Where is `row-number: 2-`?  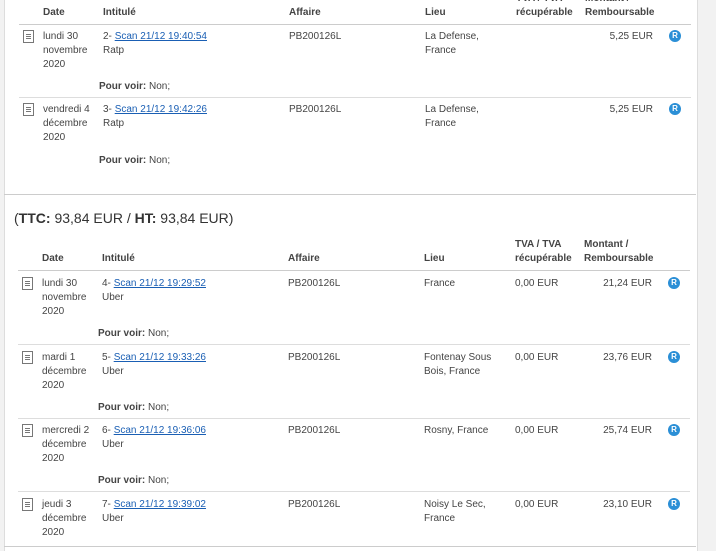
row-number: 2- is located at coordinates (107, 36).